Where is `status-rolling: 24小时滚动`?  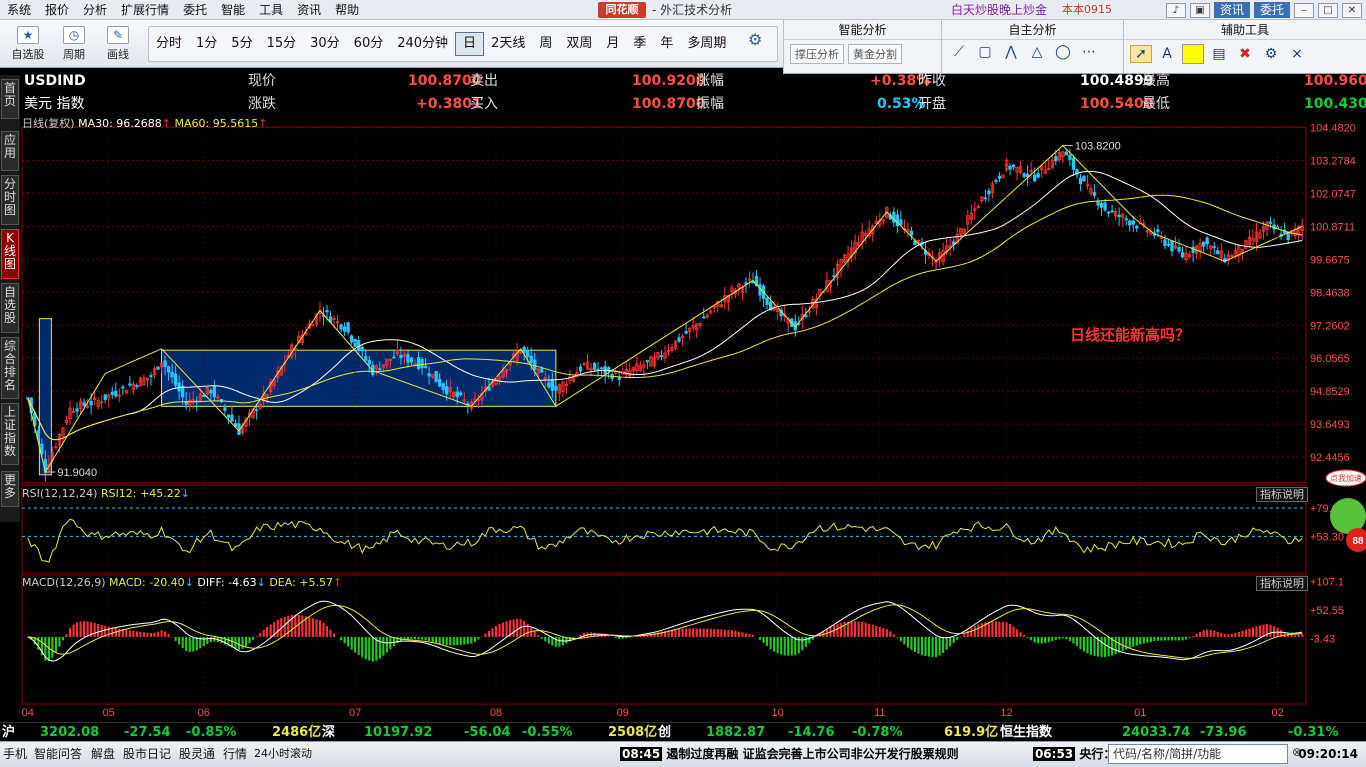 status-rolling: 24小时滚动 is located at coordinates (283, 754).